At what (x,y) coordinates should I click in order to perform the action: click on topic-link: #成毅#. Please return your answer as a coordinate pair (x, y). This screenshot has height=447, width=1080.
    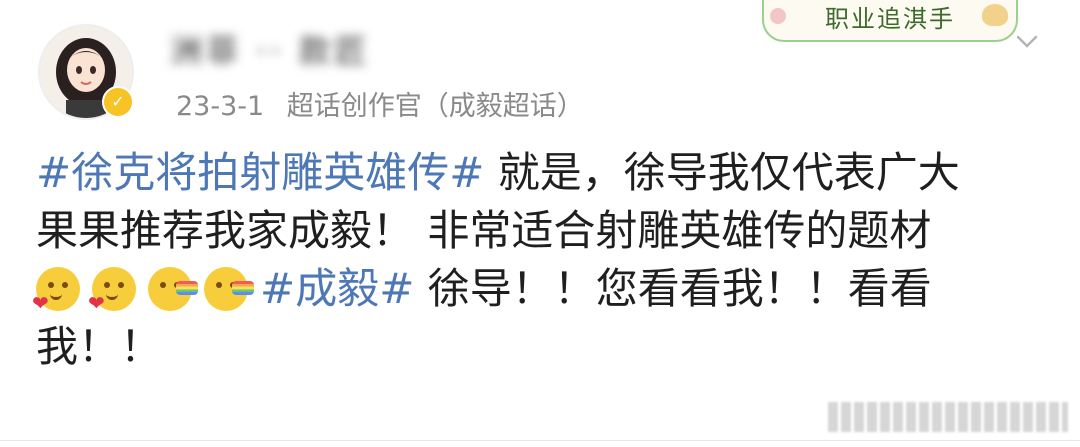
    Looking at the image, I should click on (337, 288).